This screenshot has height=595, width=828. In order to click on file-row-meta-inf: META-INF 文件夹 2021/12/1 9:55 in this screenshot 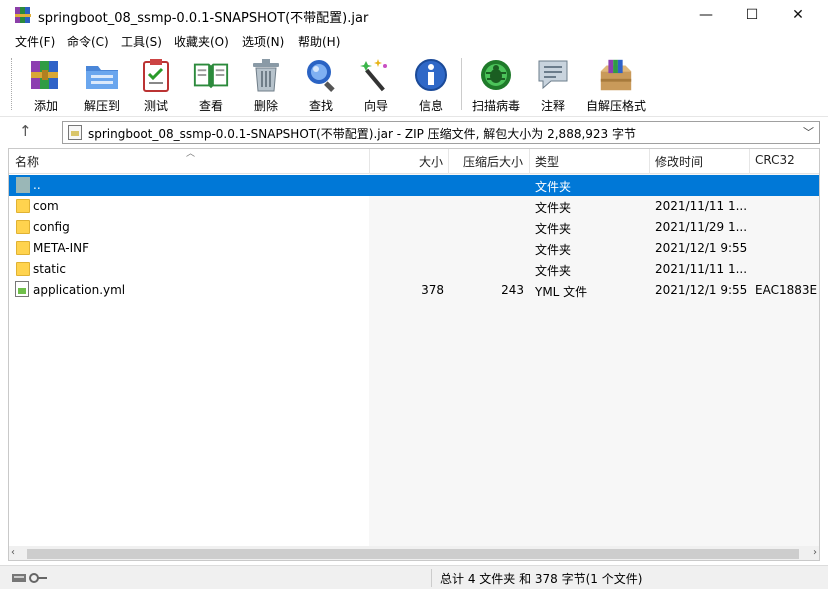, I will do `click(414, 248)`.